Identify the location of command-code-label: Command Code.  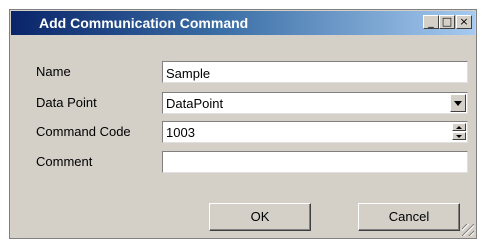
(83, 131).